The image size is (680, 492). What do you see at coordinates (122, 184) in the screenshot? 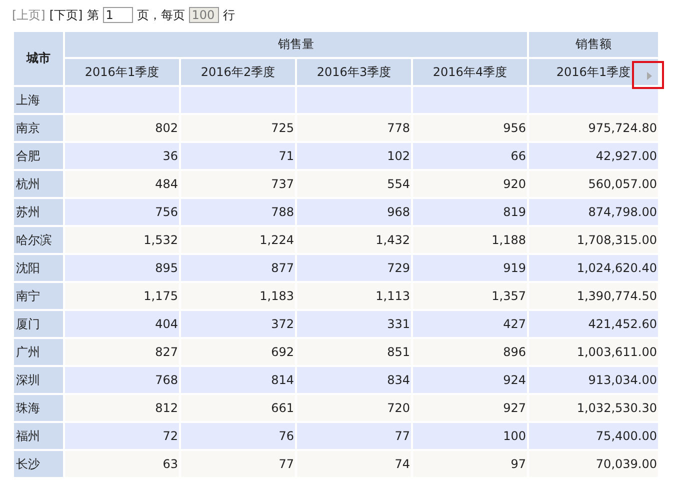
I see `table-cell: 484` at bounding box center [122, 184].